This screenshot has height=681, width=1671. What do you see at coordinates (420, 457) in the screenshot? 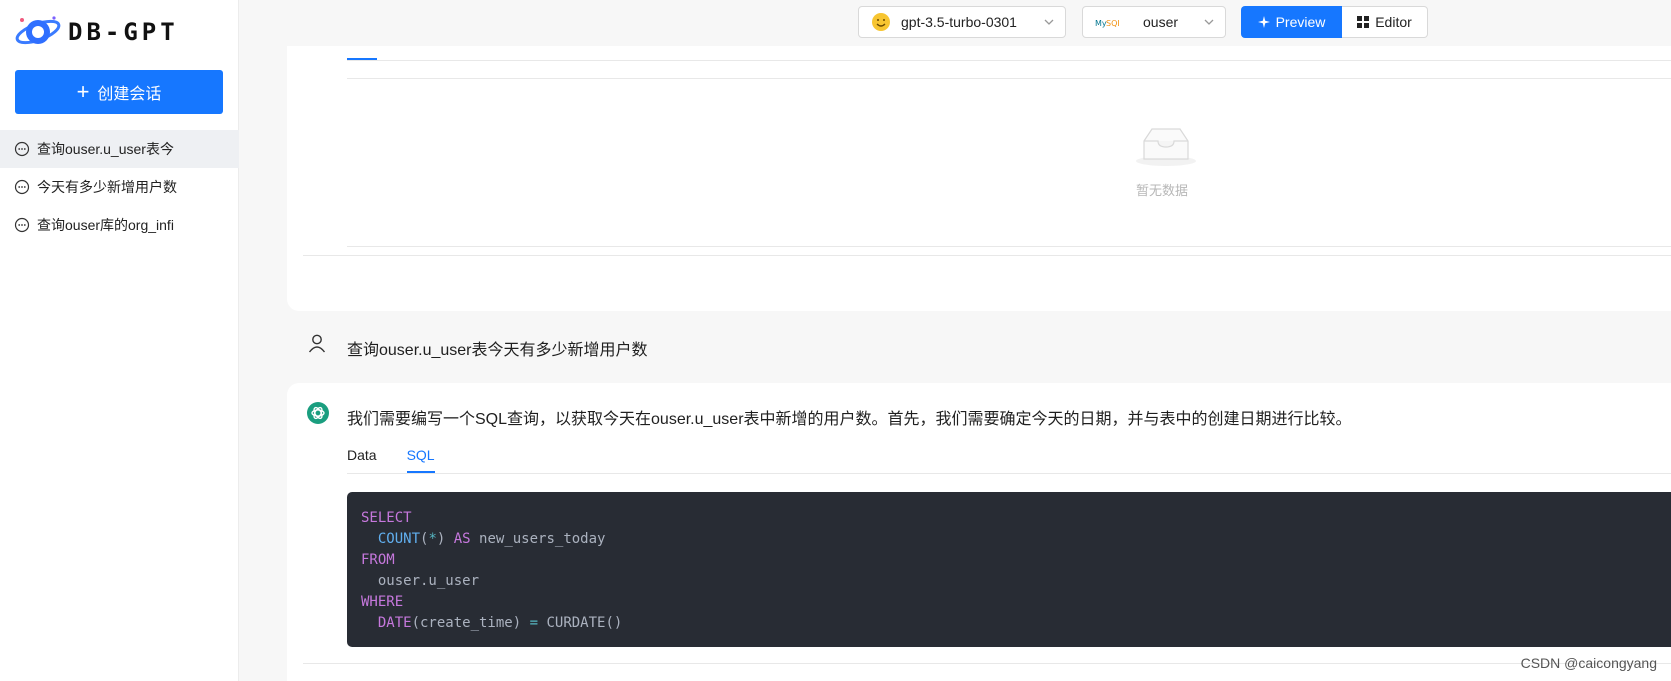
I see `tab-sql: SQL` at bounding box center [420, 457].